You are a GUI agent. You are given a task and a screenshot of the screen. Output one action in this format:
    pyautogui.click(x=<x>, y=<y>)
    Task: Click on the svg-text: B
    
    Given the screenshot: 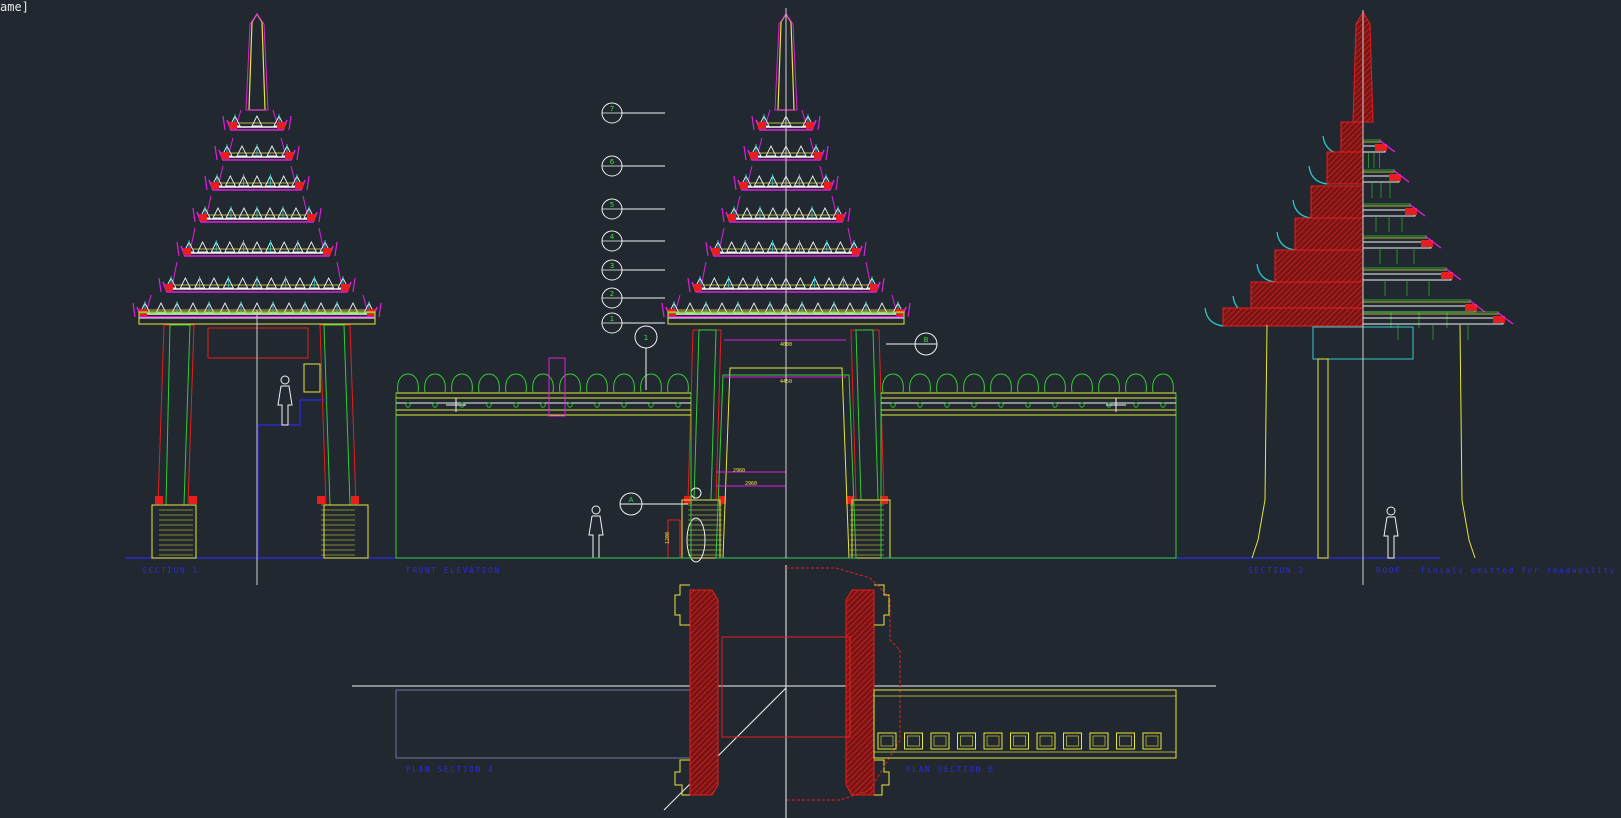 What is the action you would take?
    pyautogui.click(x=926, y=340)
    